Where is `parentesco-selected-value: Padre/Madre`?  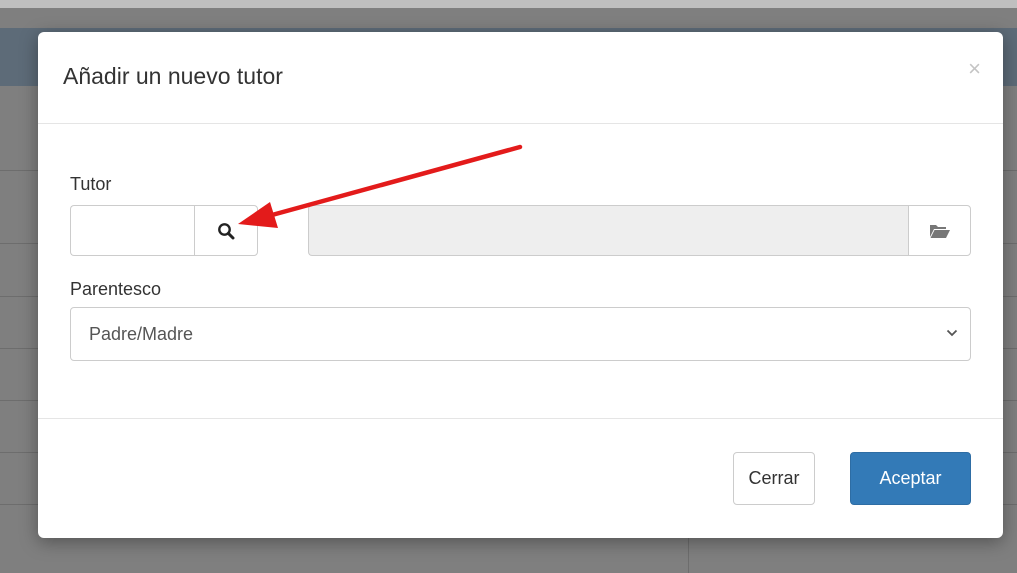
parentesco-selected-value: Padre/Madre is located at coordinates (141, 334).